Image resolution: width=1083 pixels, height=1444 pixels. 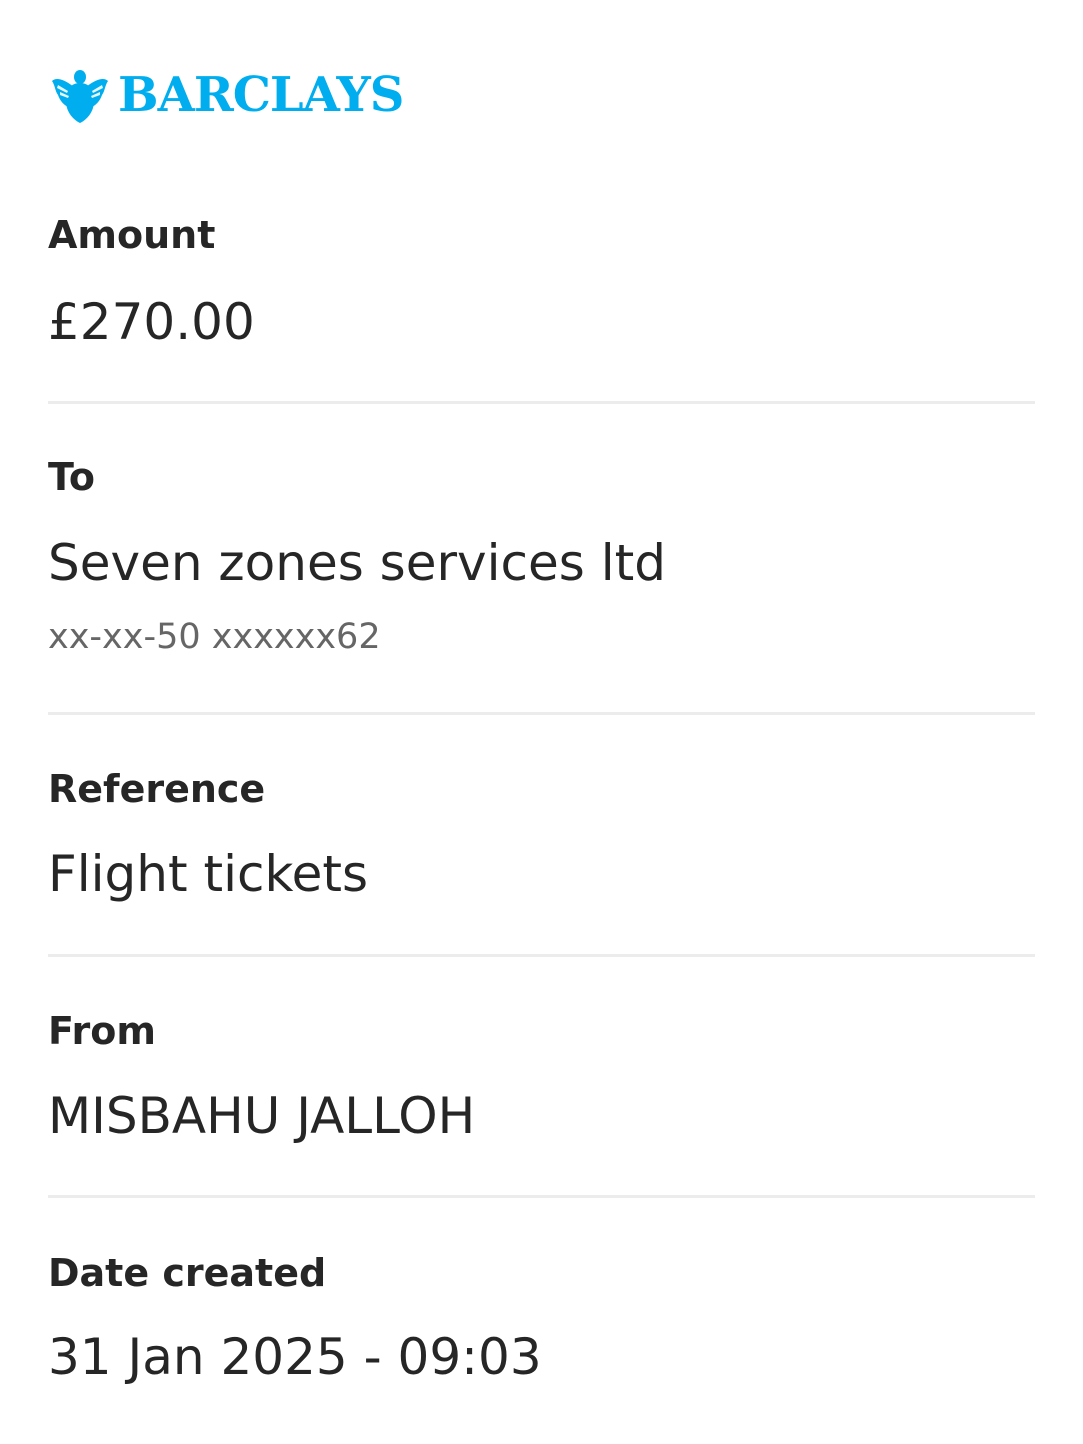 What do you see at coordinates (208, 874) in the screenshot?
I see `reference-value: Flight tickets` at bounding box center [208, 874].